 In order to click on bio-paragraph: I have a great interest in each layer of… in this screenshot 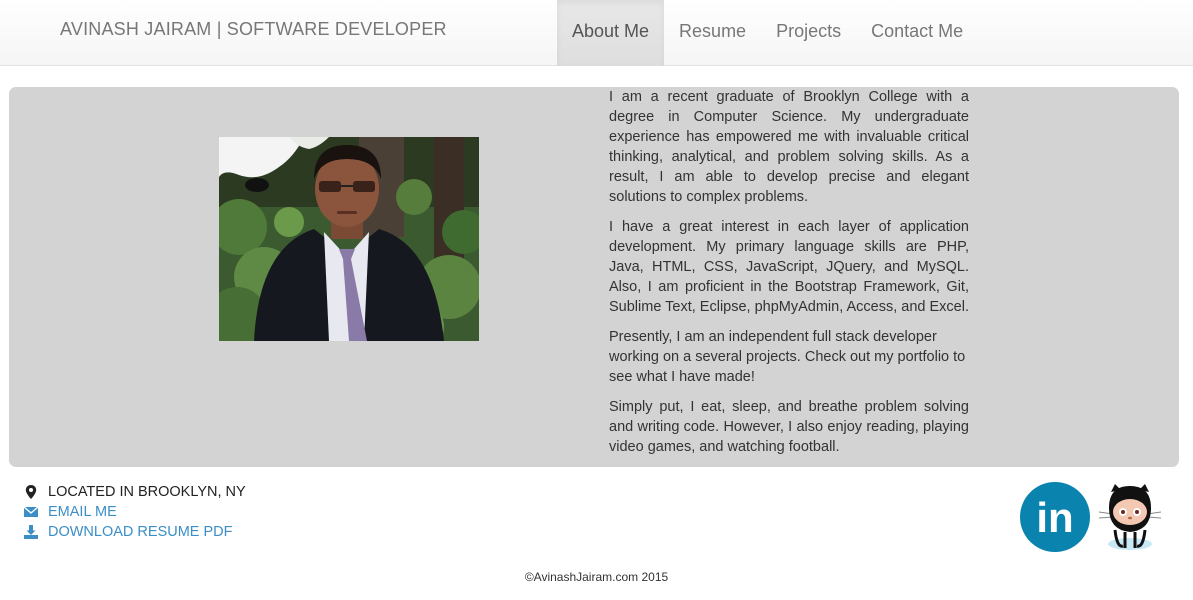, I will do `click(789, 267)`.